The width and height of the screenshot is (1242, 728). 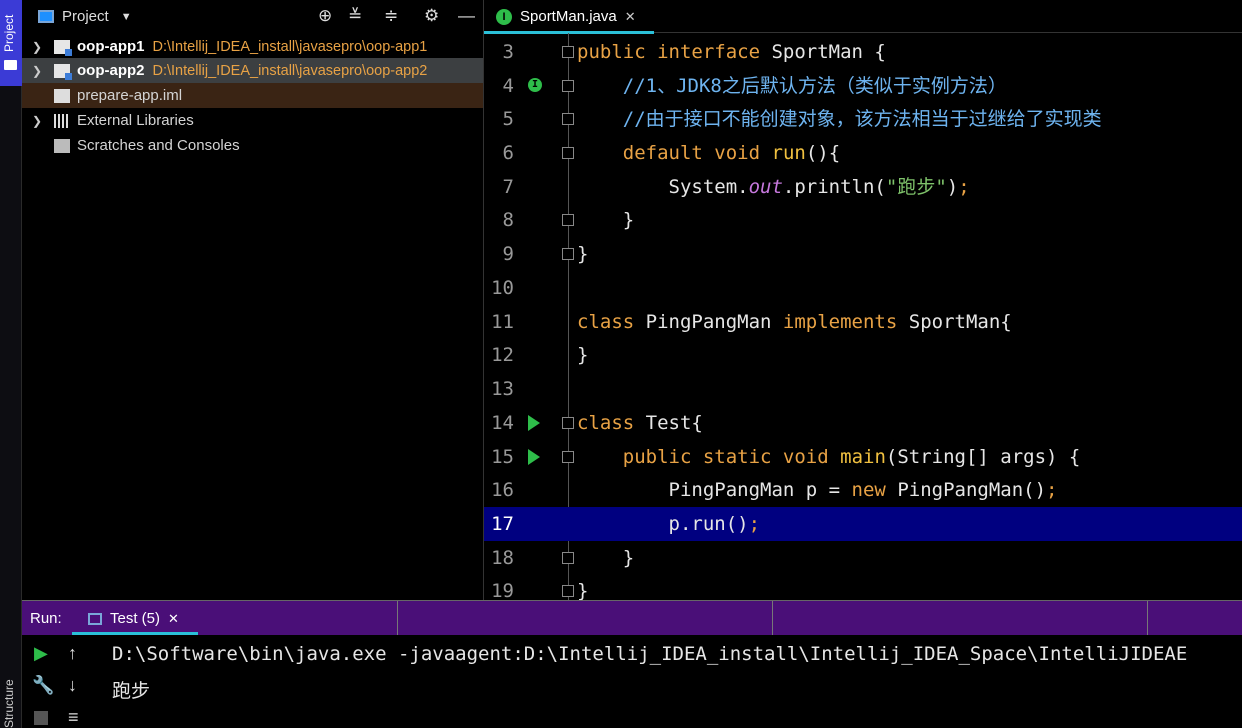 What do you see at coordinates (508, 52) in the screenshot?
I see `line-number: 3` at bounding box center [508, 52].